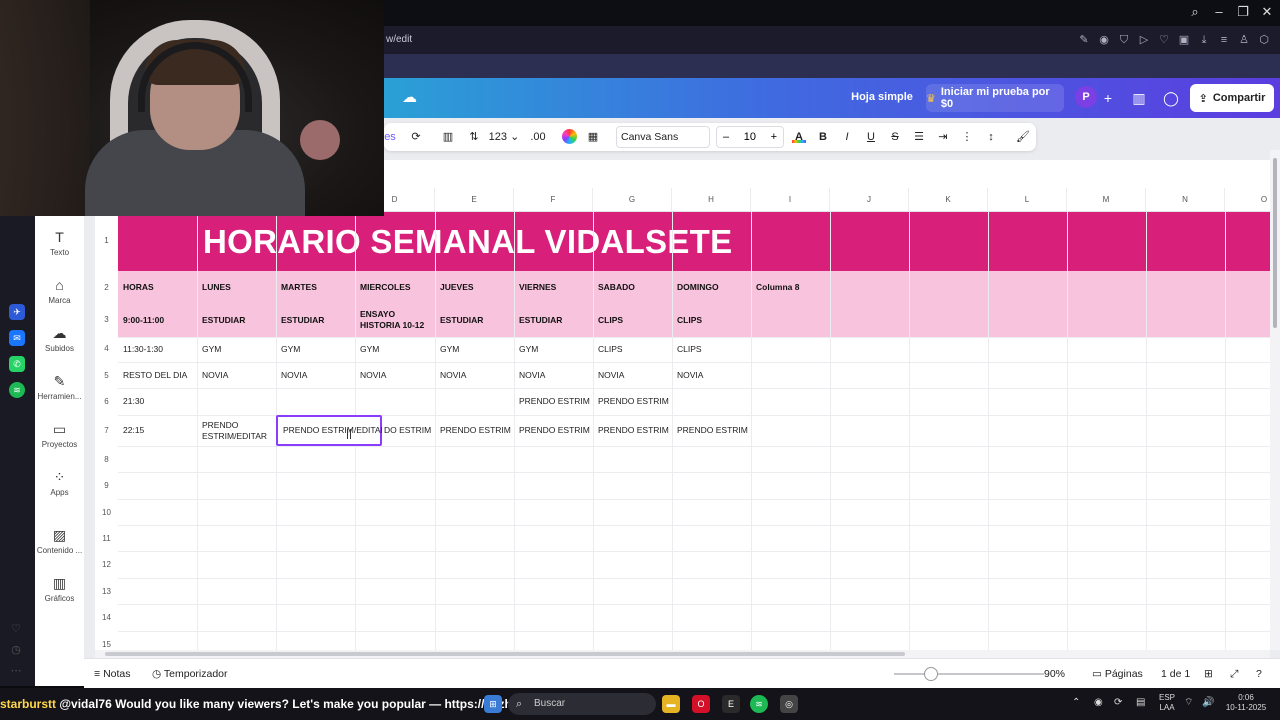 The height and width of the screenshot is (720, 1280). What do you see at coordinates (1195, 12) in the screenshot?
I see `search-icon: ⌕` at bounding box center [1195, 12].